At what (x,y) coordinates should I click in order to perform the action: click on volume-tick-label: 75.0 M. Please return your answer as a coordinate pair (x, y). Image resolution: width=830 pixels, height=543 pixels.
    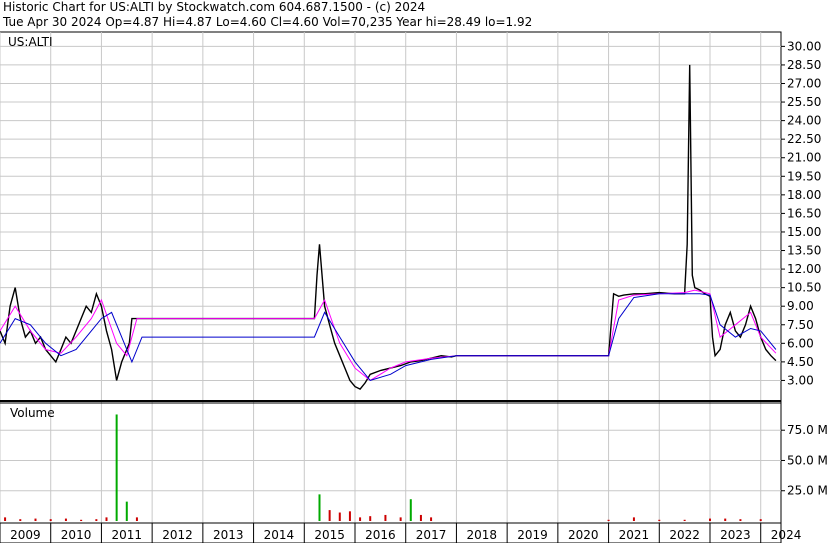
    Looking at the image, I should click on (807, 430).